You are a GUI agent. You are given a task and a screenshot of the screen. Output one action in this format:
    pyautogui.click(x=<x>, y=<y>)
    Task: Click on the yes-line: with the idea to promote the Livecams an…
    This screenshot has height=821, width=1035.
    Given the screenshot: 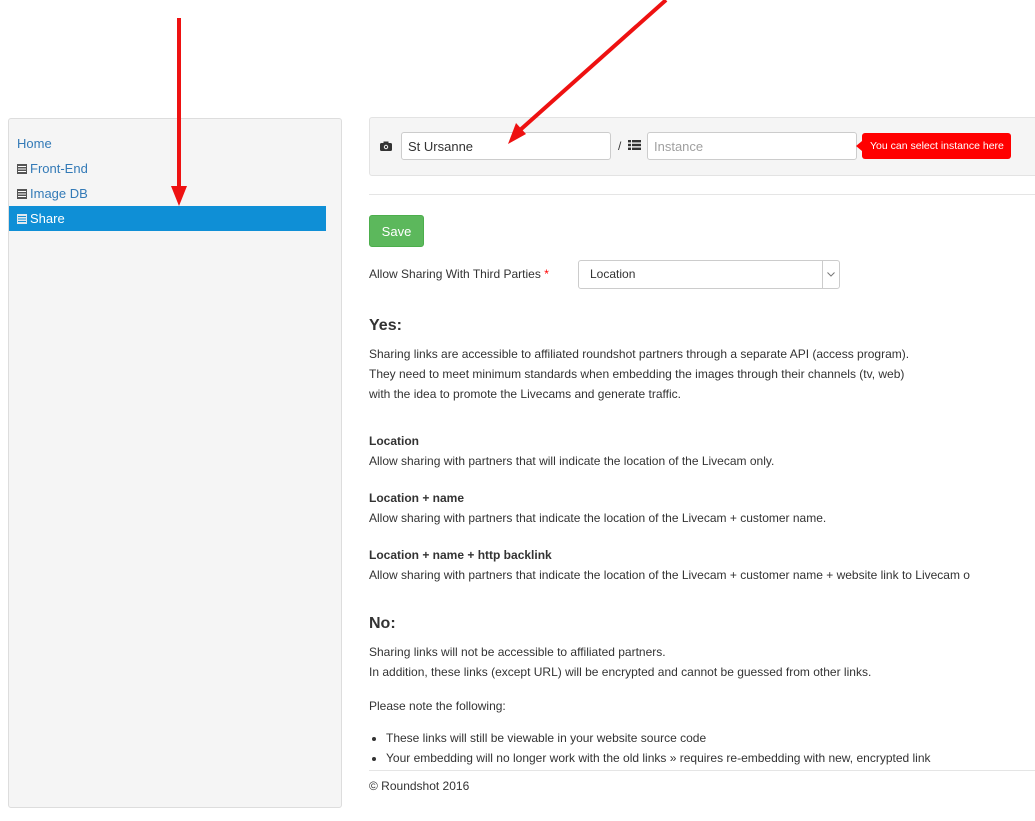 What is the action you would take?
    pyautogui.click(x=525, y=394)
    